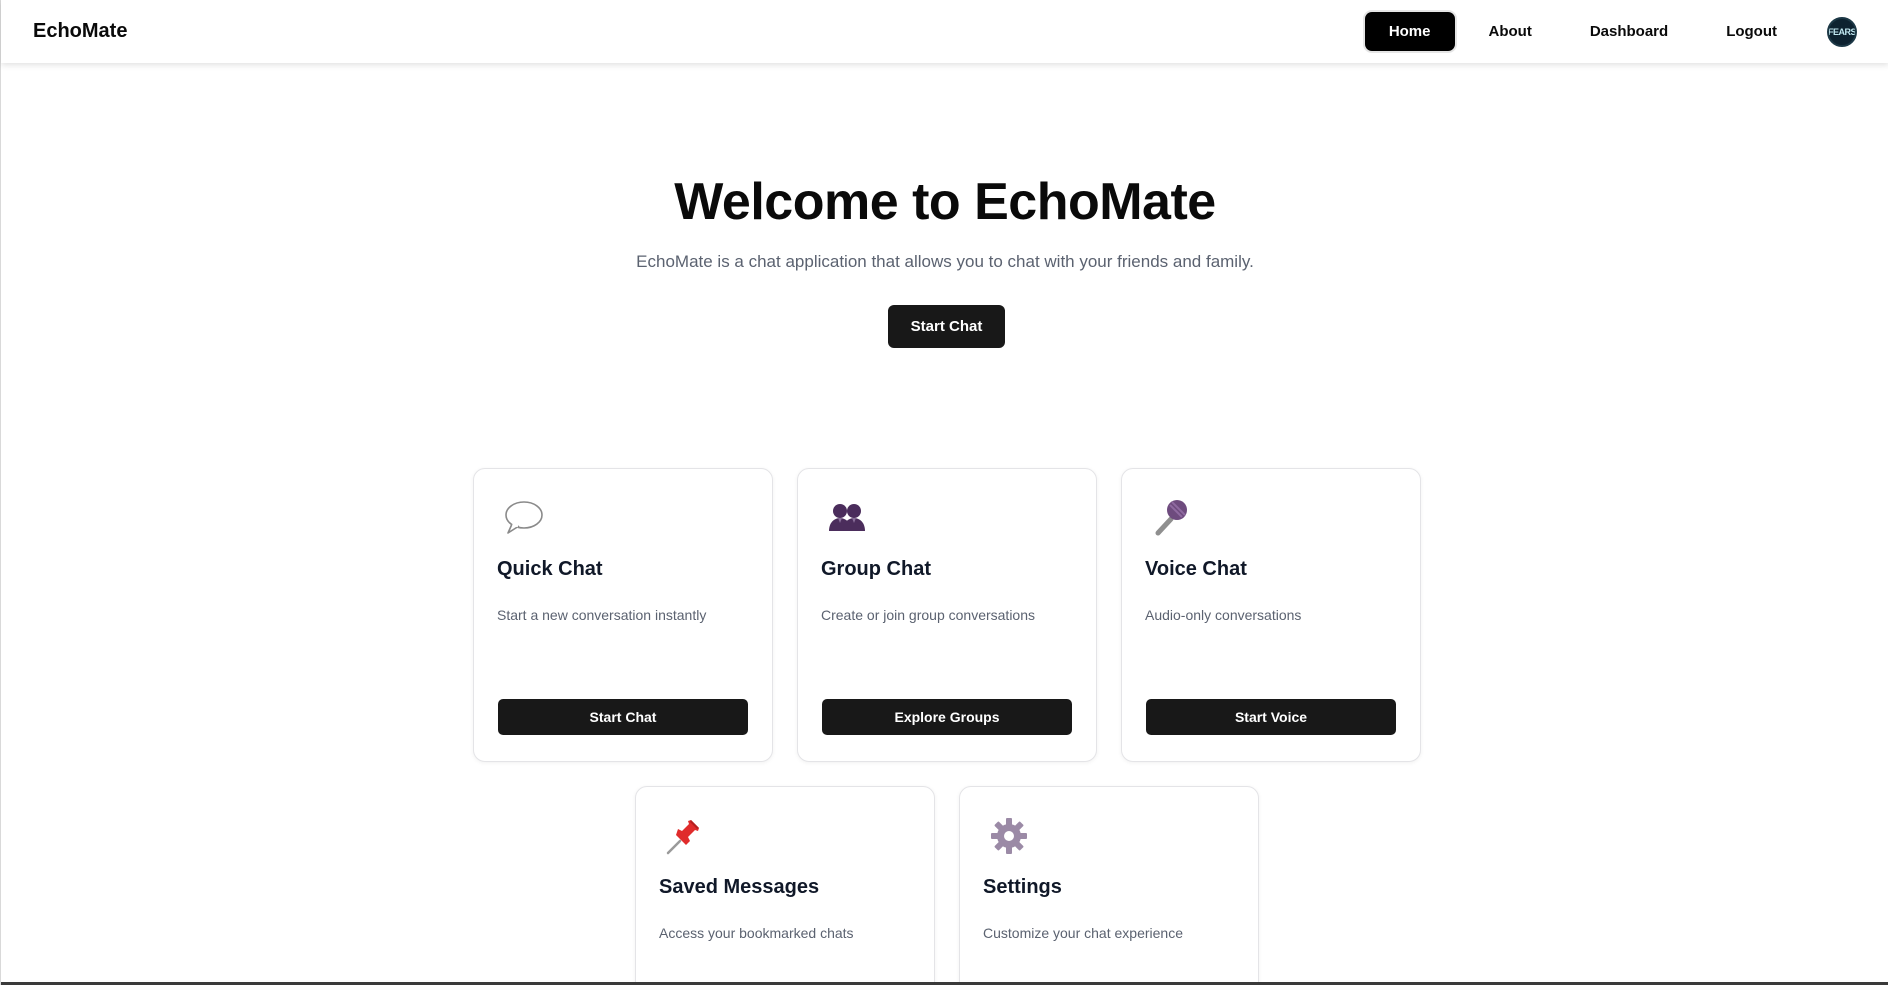 Image resolution: width=1888 pixels, height=985 pixels. Describe the element at coordinates (1842, 31) in the screenshot. I see `avatar: FEARS` at that location.